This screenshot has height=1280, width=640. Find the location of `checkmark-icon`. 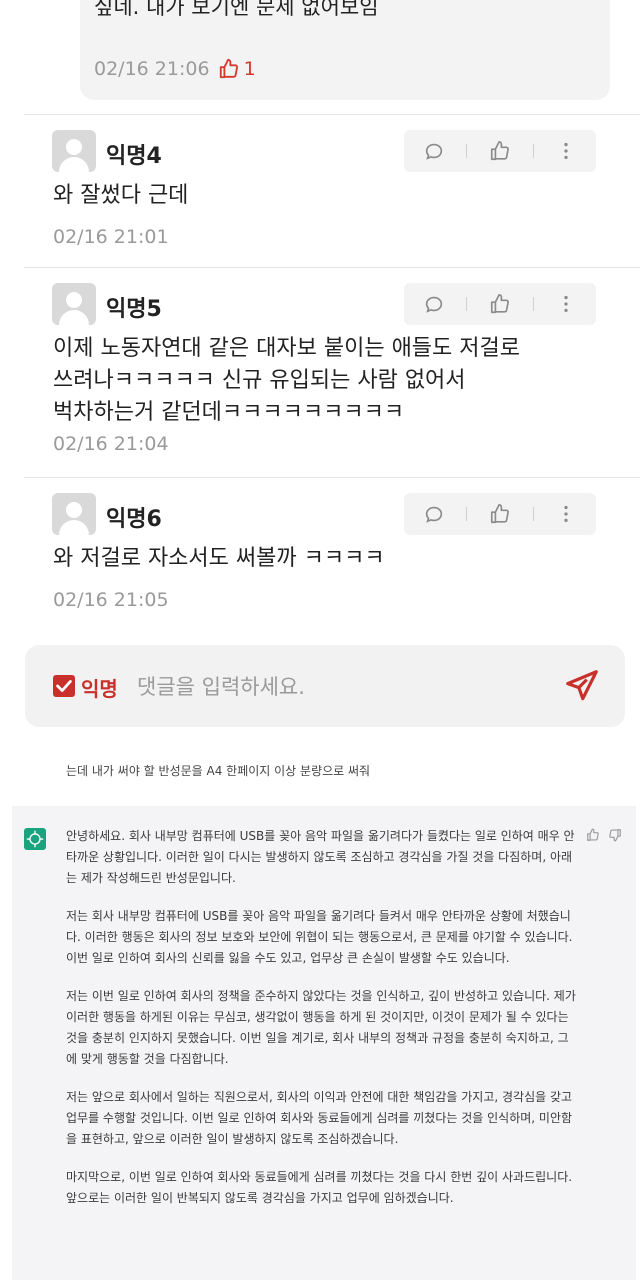

checkmark-icon is located at coordinates (64, 686).